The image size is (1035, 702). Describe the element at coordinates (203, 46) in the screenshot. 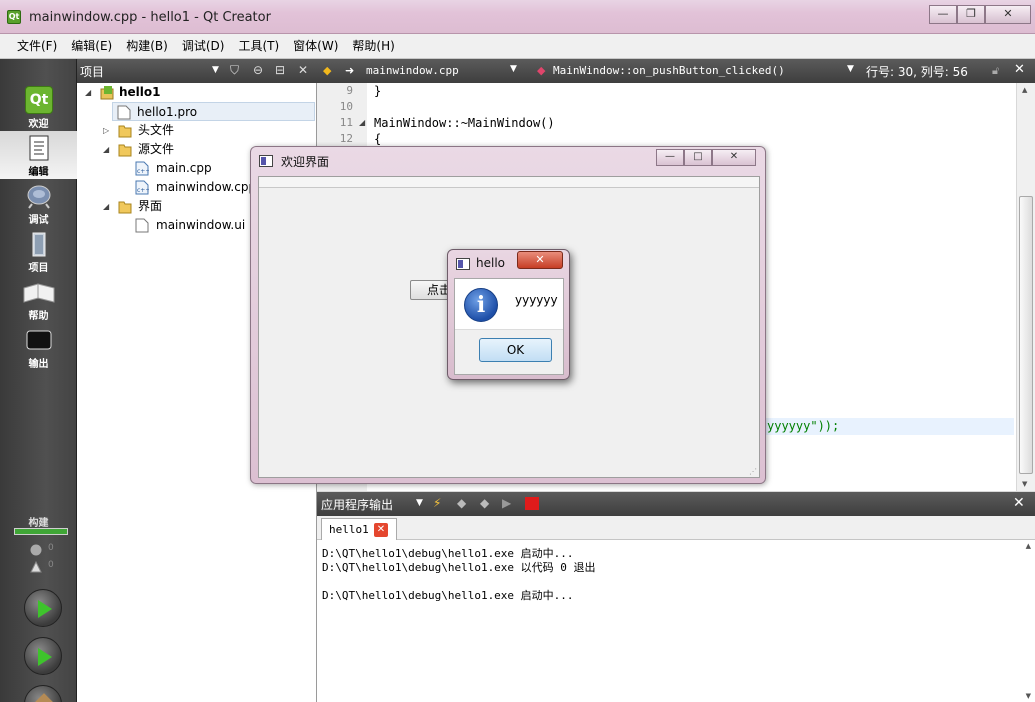

I see `menu-debug: 调试(D)` at that location.